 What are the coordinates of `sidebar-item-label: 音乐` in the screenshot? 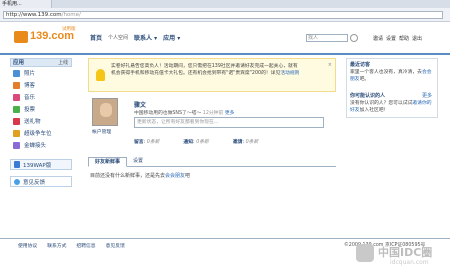 It's located at (30, 98).